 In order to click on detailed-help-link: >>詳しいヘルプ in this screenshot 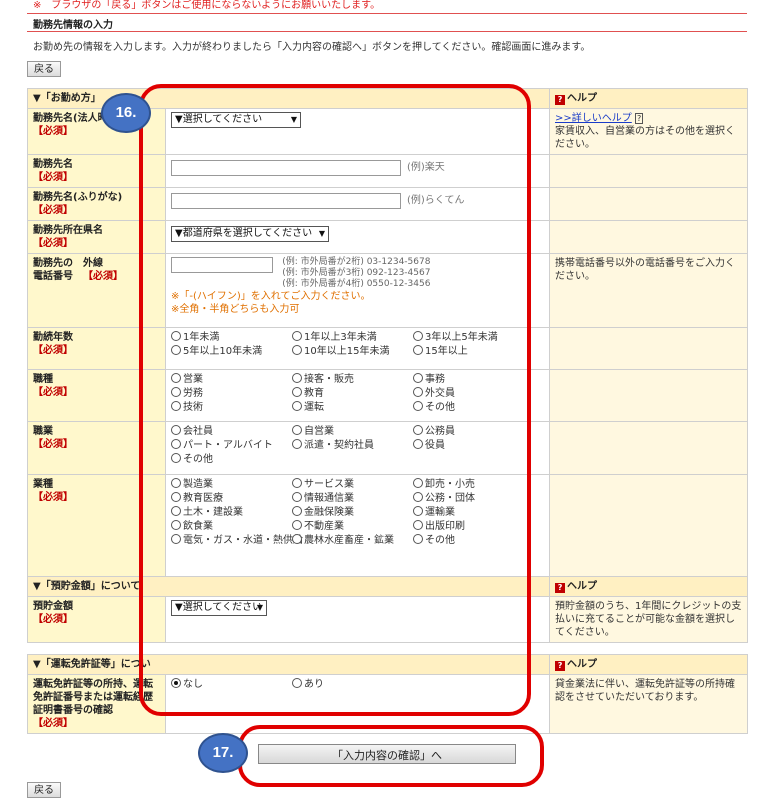, I will do `click(593, 118)`.